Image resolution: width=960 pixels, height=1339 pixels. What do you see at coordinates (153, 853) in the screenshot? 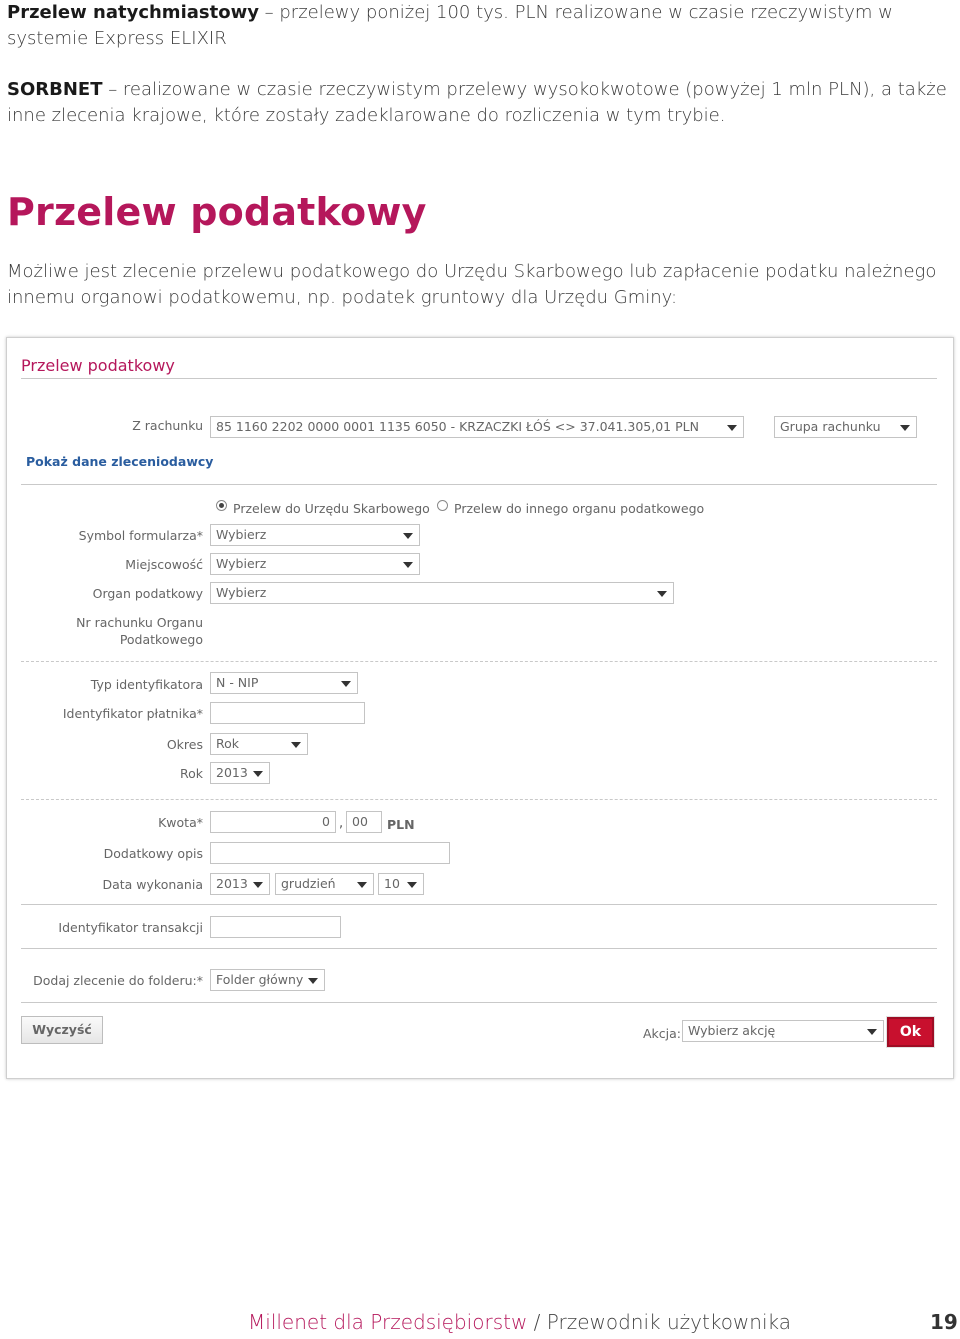
I see `extra-description-label: Dodatkowy opis` at bounding box center [153, 853].